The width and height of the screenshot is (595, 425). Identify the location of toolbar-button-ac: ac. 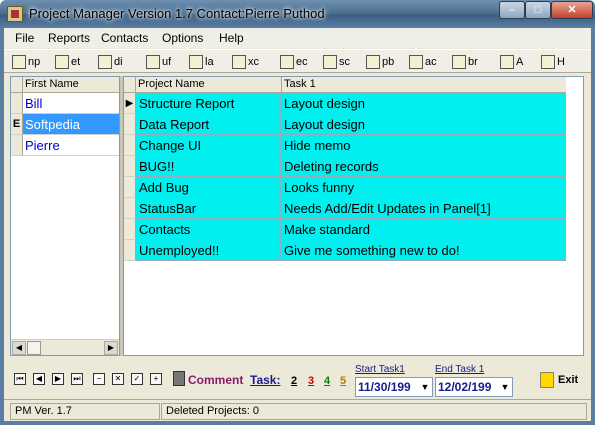
(423, 62).